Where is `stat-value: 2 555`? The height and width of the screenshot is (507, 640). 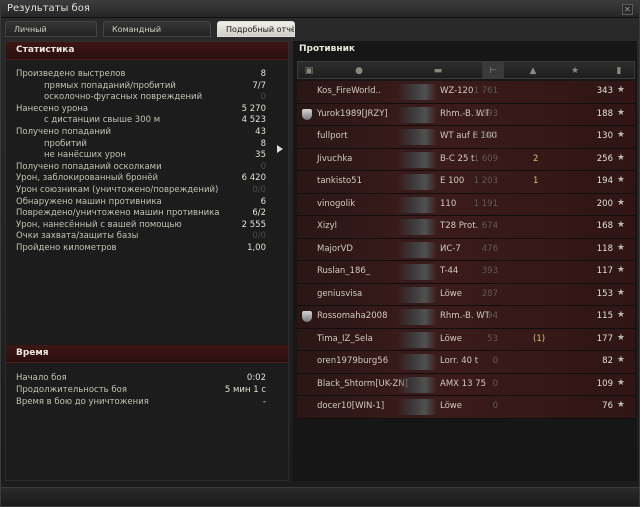
stat-value: 2 555 is located at coordinates (253, 224).